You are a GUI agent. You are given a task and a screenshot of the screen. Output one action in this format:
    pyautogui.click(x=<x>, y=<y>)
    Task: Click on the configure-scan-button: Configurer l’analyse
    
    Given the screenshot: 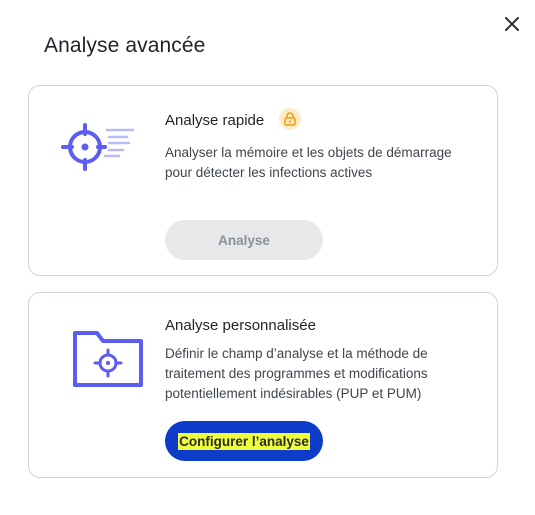 What is the action you would take?
    pyautogui.click(x=244, y=441)
    